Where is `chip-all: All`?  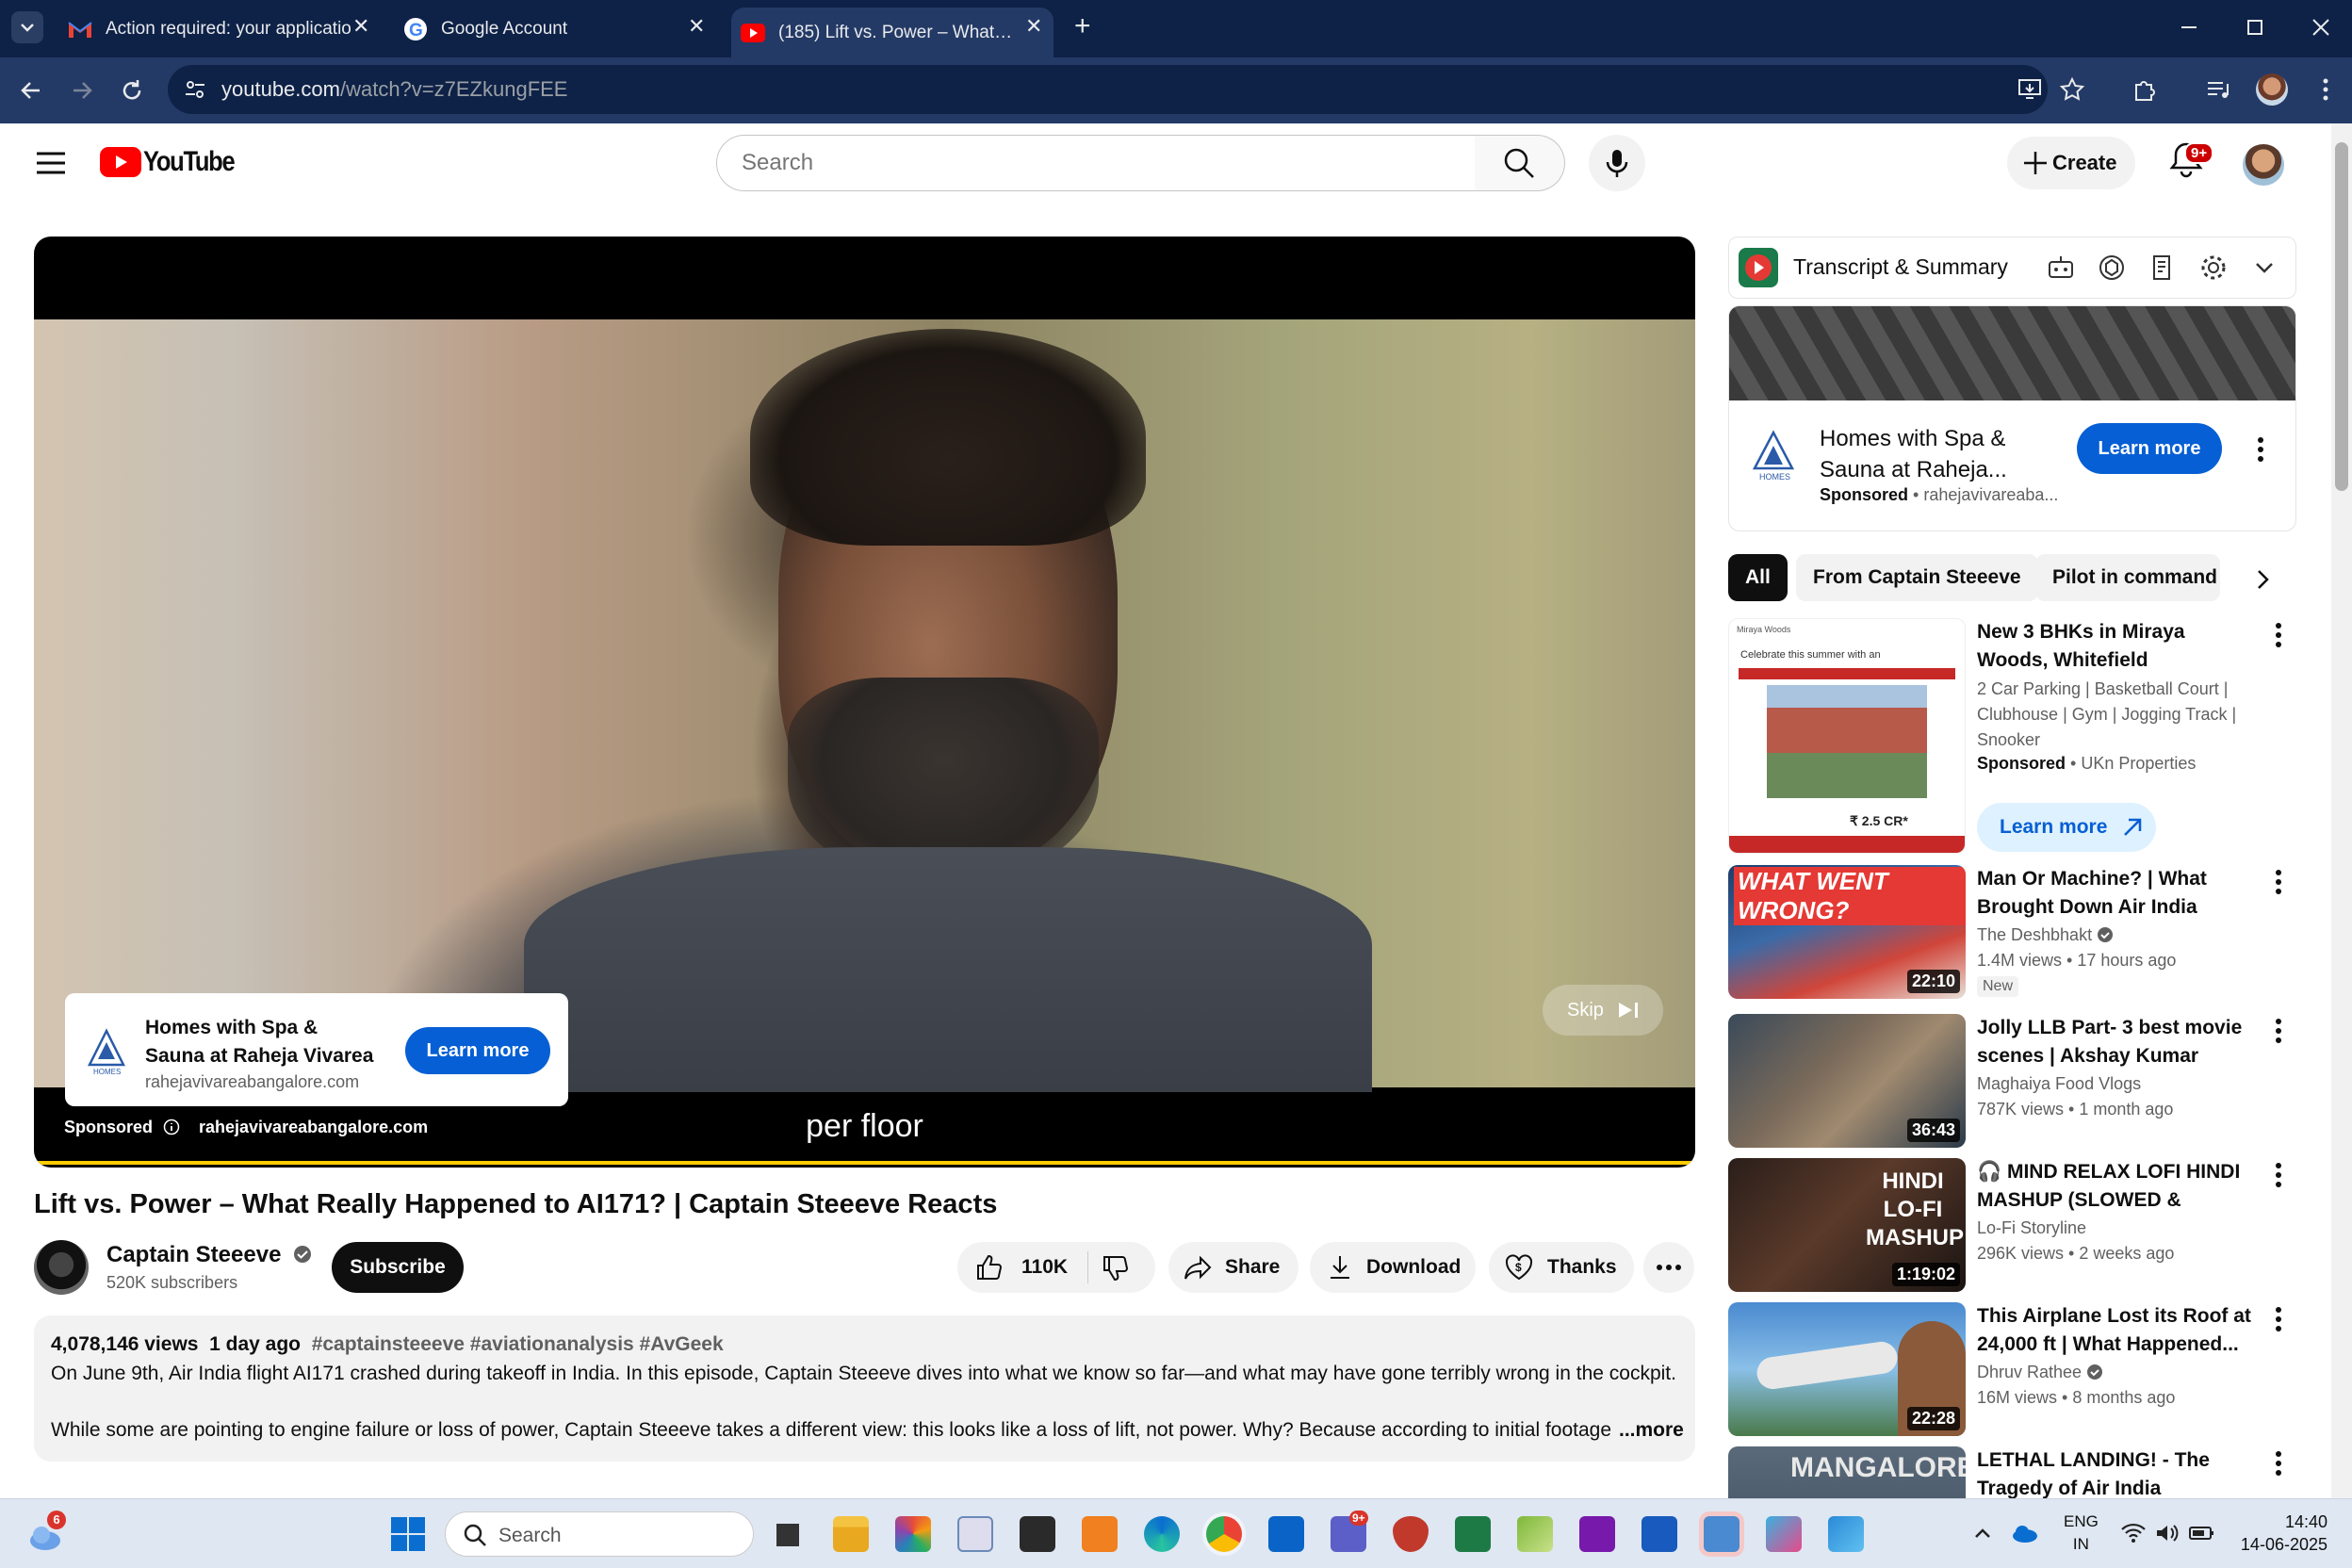 chip-all: All is located at coordinates (1758, 577).